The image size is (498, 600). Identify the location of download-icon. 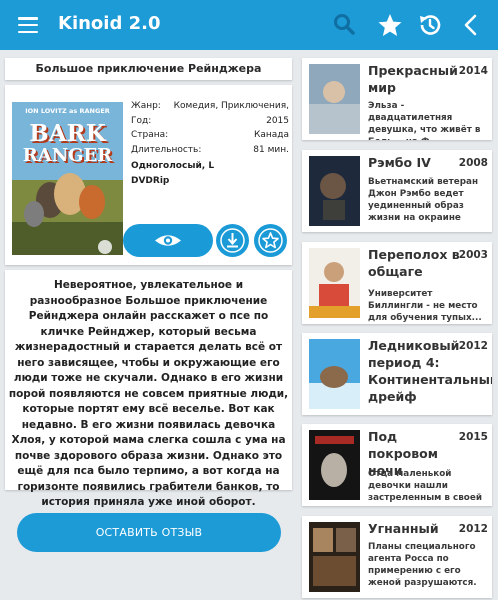
(232, 240).